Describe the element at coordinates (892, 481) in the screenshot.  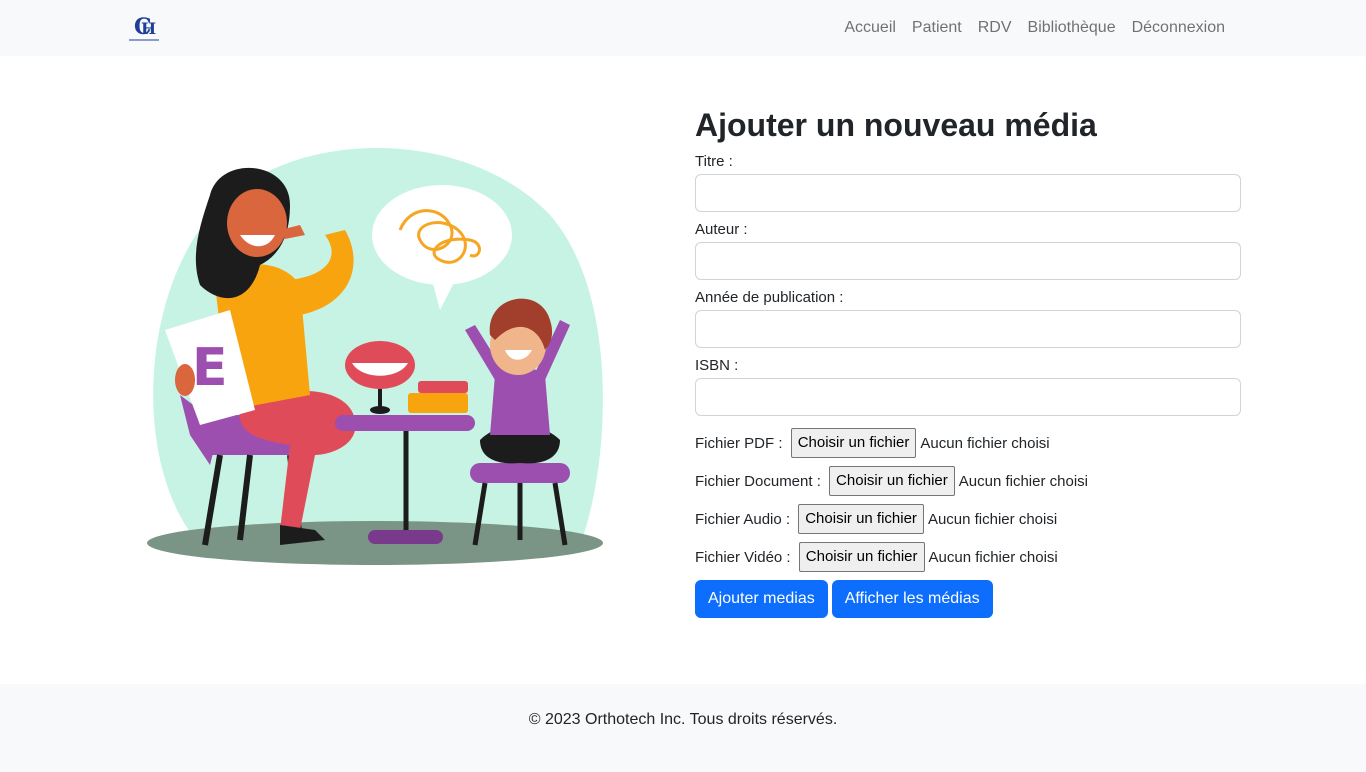
I see `document-file-button: Choisir un fichier` at that location.